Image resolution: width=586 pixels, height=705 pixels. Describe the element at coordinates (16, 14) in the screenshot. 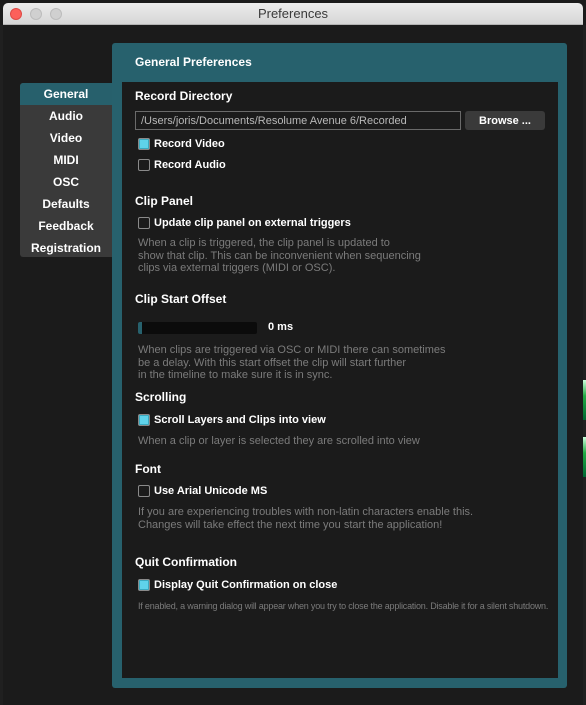

I see `close-window-button` at that location.